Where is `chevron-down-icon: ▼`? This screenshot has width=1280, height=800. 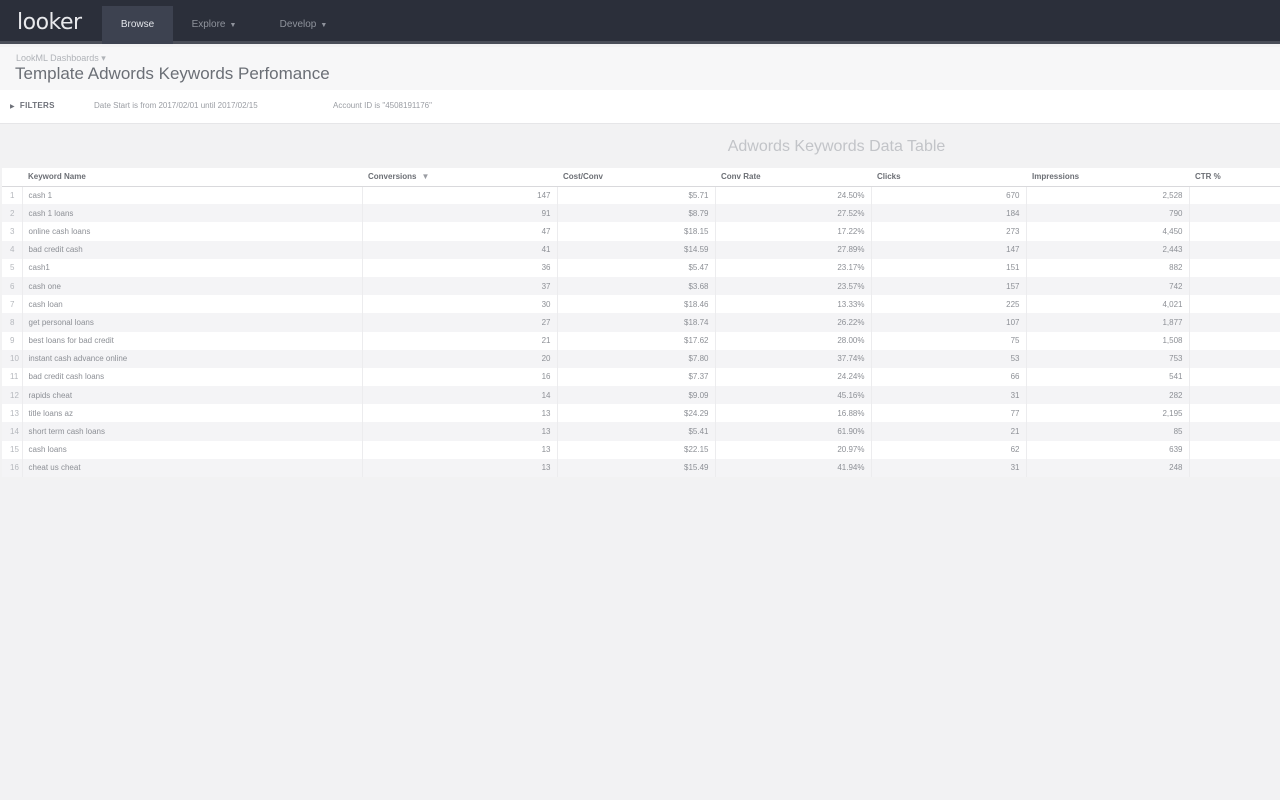 chevron-down-icon: ▼ is located at coordinates (324, 25).